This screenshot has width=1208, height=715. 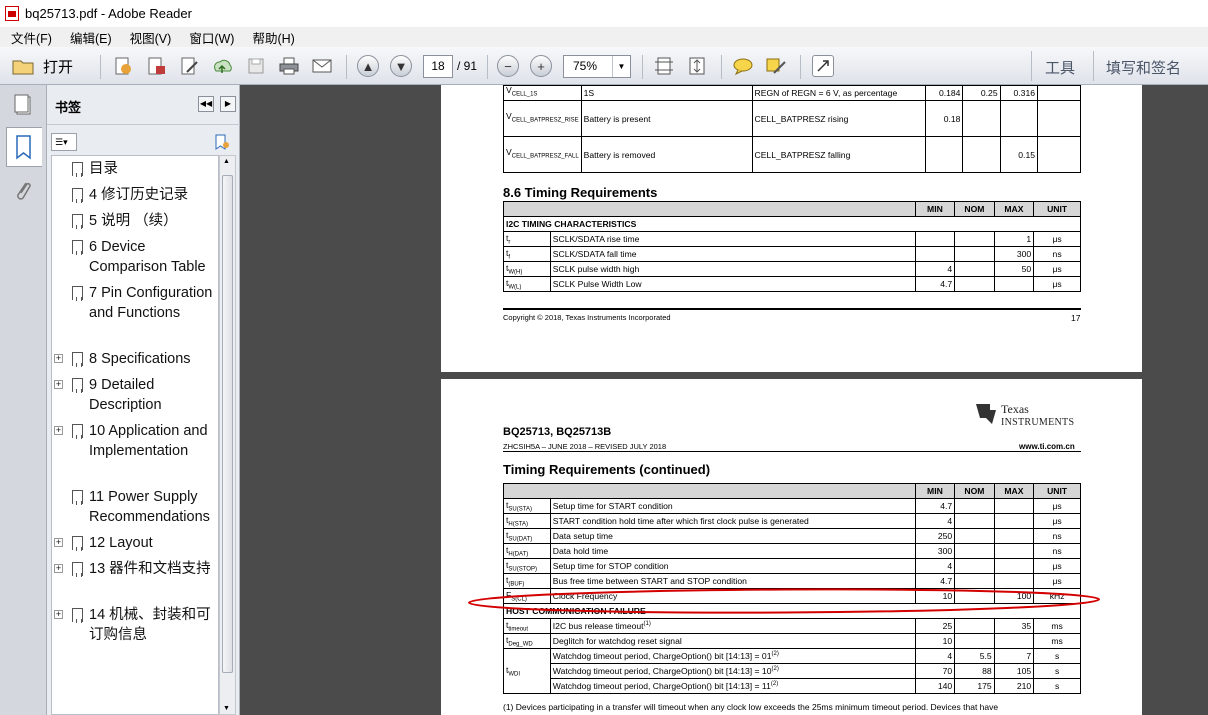 I want to click on value-cell: 7, so click(x=1014, y=656).